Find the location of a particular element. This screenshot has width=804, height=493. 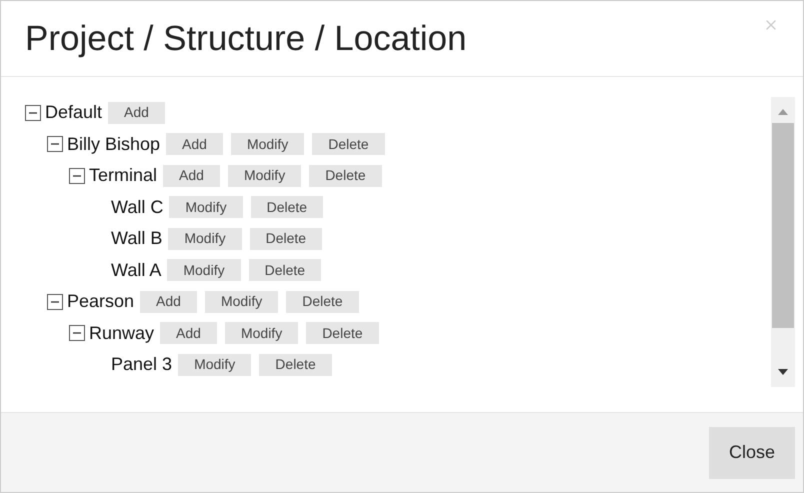

node-label: Billy Bishop is located at coordinates (113, 144).